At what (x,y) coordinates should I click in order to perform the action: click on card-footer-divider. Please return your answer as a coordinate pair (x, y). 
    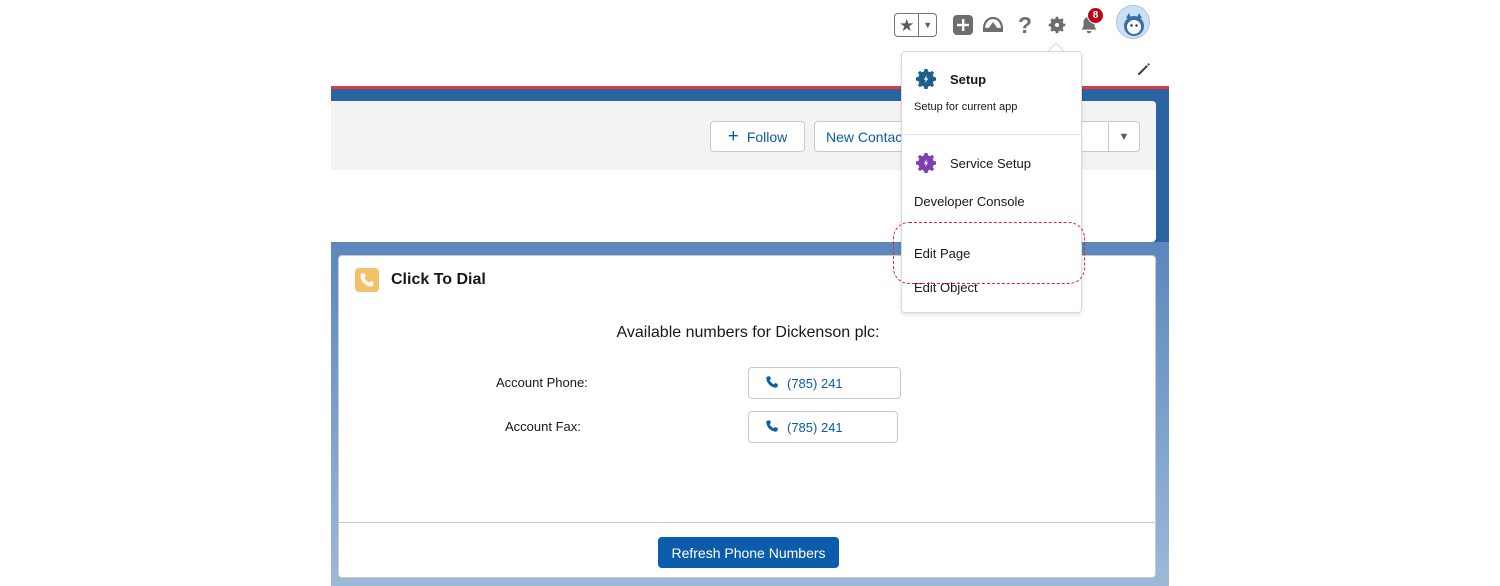
    Looking at the image, I should click on (748, 522).